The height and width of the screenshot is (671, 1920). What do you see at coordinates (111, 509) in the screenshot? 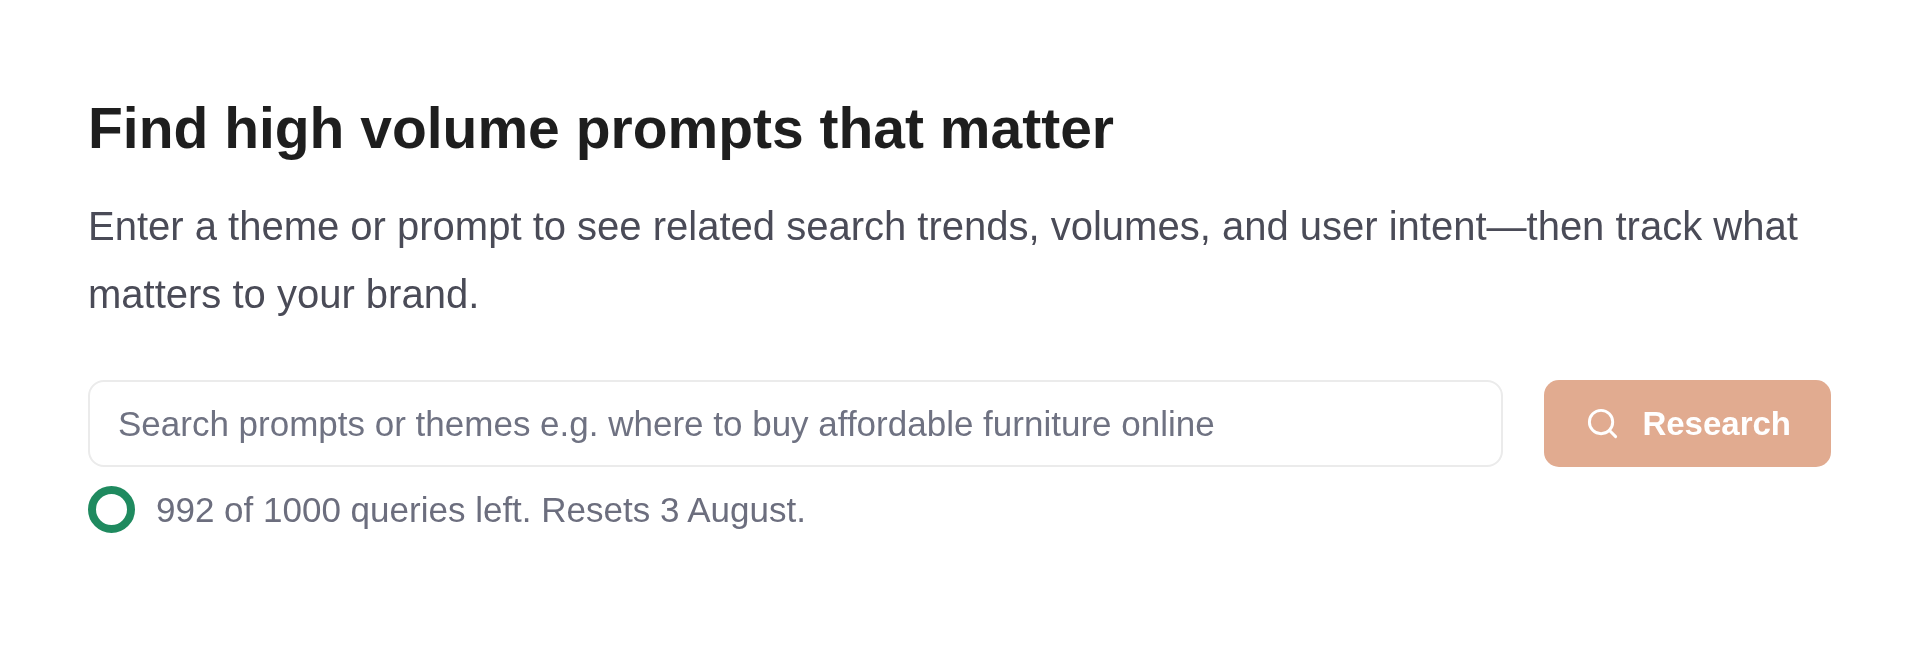
I see `status-ring-icon` at bounding box center [111, 509].